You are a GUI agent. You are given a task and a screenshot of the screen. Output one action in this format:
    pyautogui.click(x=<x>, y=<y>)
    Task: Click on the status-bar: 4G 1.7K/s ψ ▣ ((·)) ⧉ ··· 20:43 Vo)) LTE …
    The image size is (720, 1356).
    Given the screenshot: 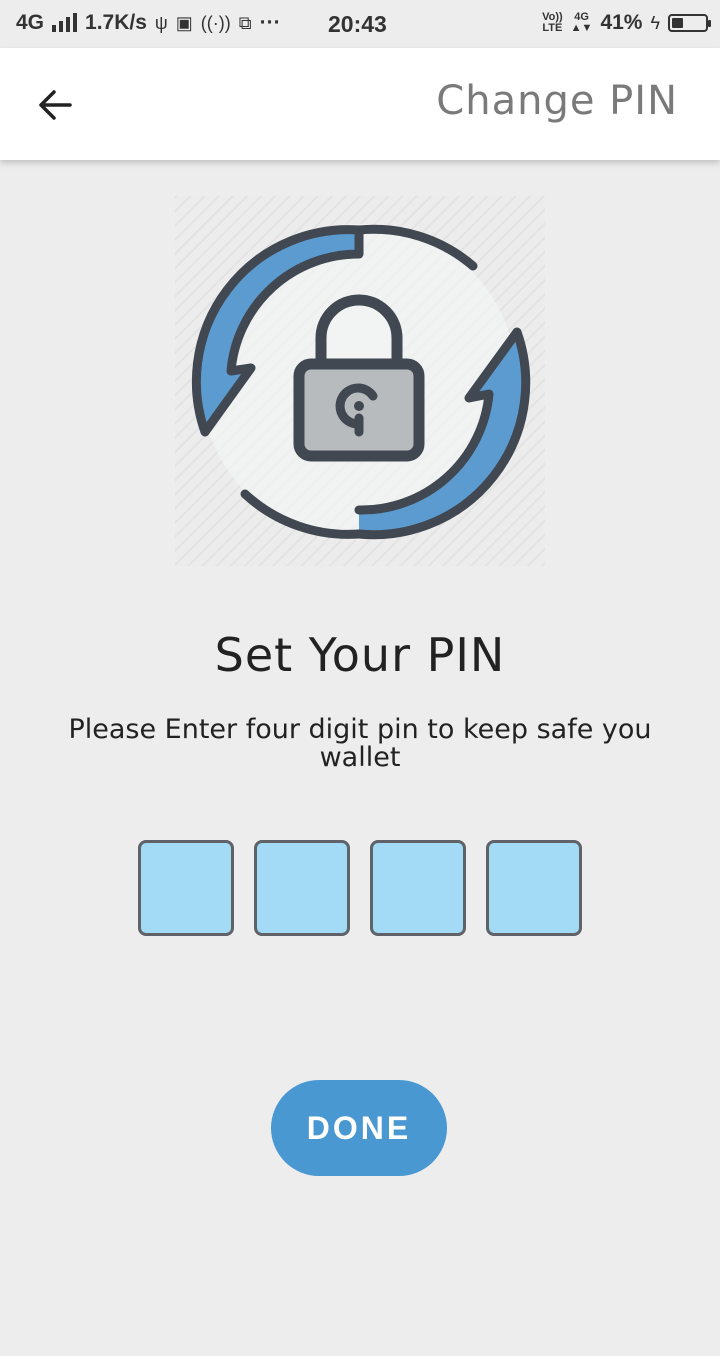 What is the action you would take?
    pyautogui.click(x=360, y=24)
    